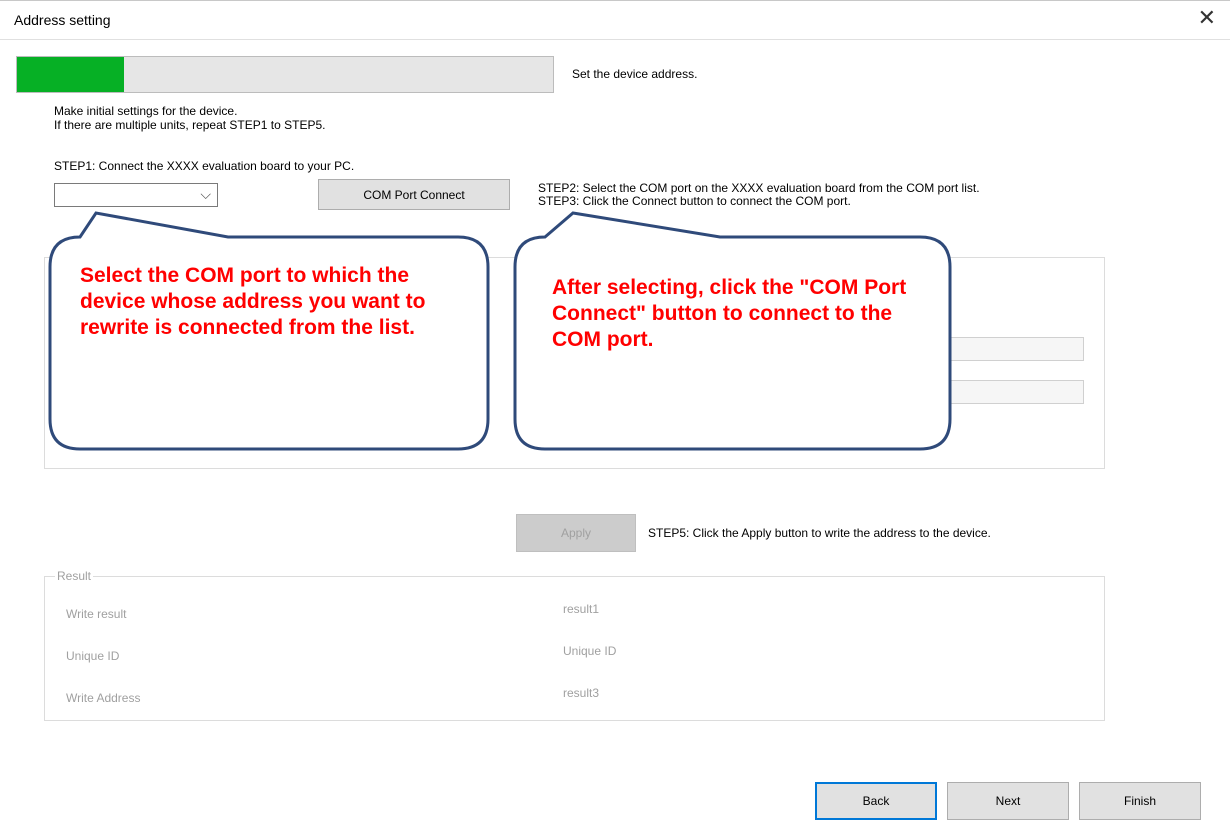  I want to click on unique-id-value: Unique ID, so click(590, 651).